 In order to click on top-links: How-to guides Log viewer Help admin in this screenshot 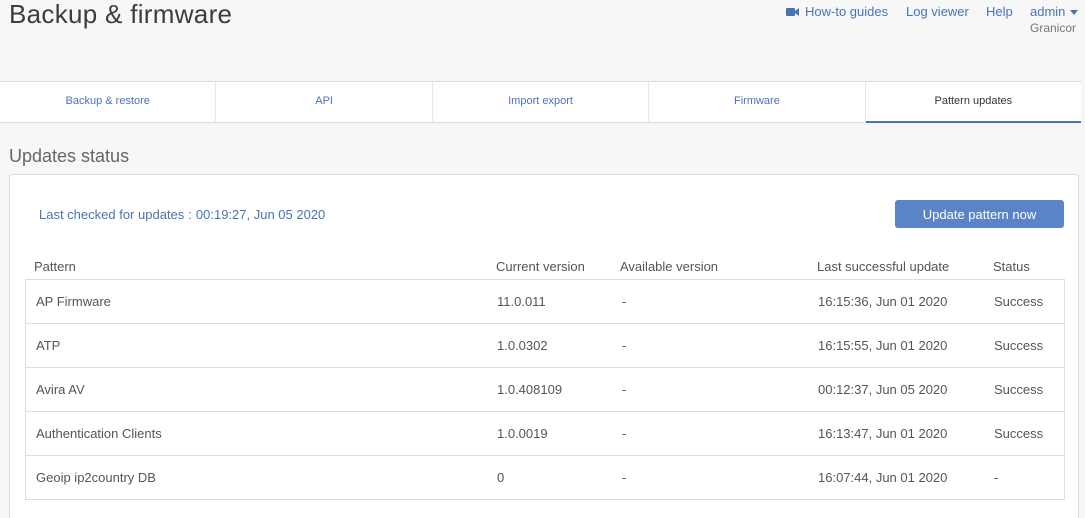, I will do `click(925, 12)`.